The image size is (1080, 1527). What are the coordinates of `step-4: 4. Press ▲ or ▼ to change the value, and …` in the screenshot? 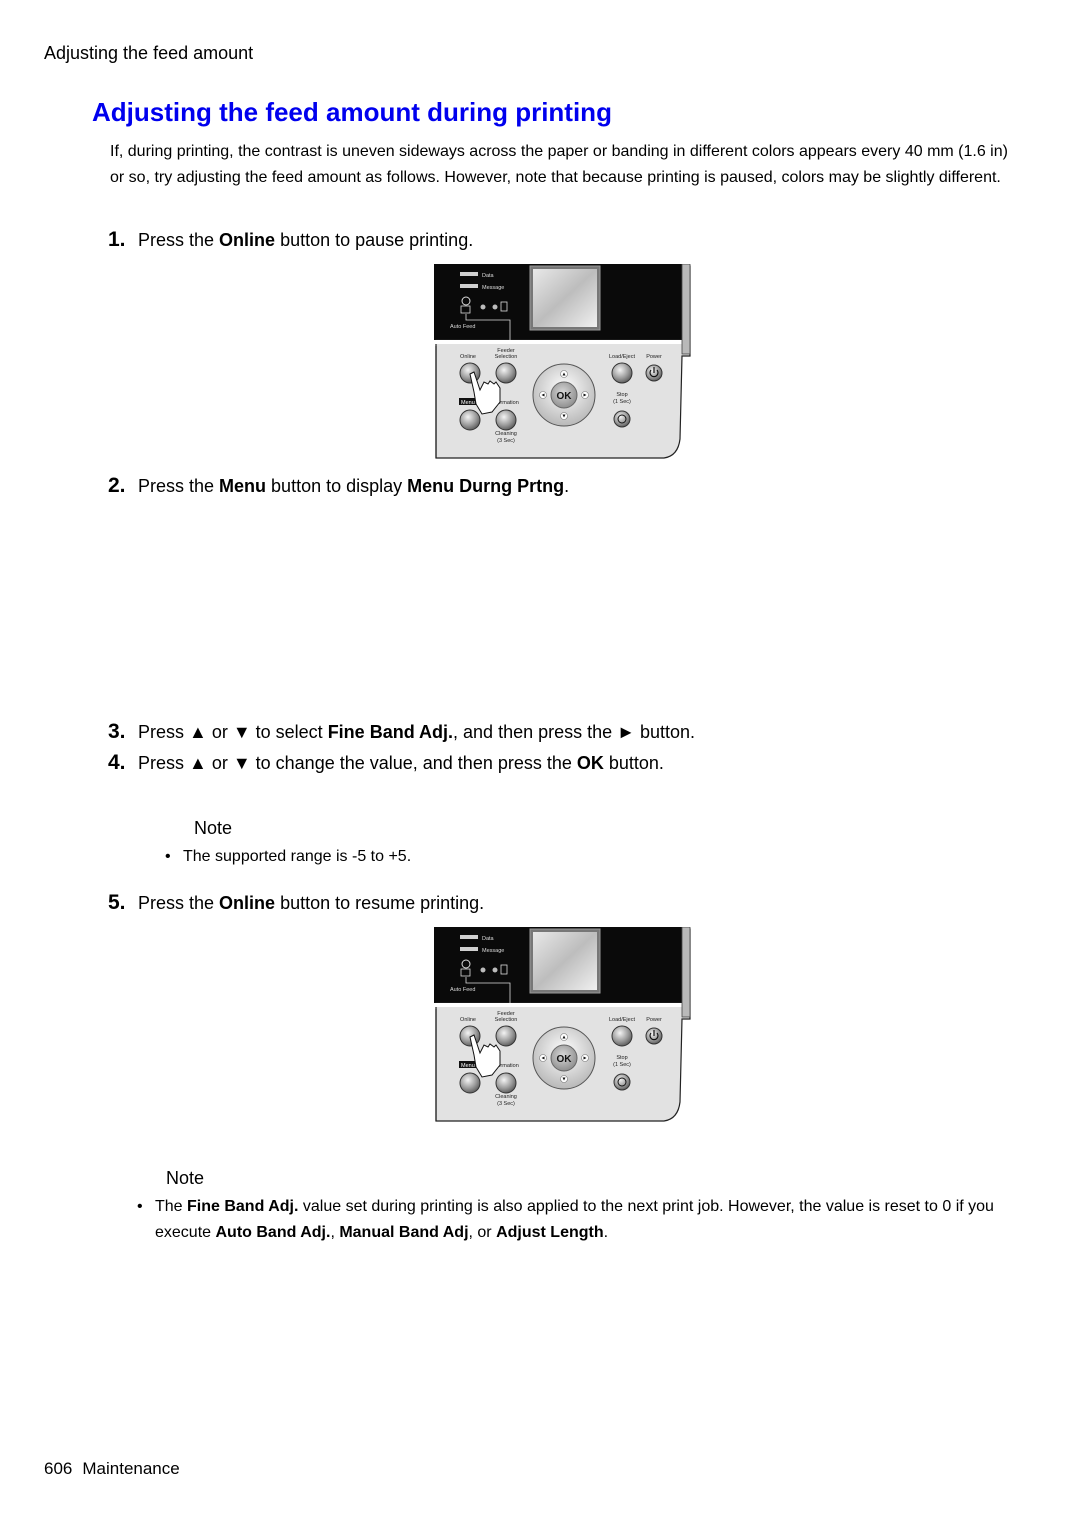 It's located at (386, 763).